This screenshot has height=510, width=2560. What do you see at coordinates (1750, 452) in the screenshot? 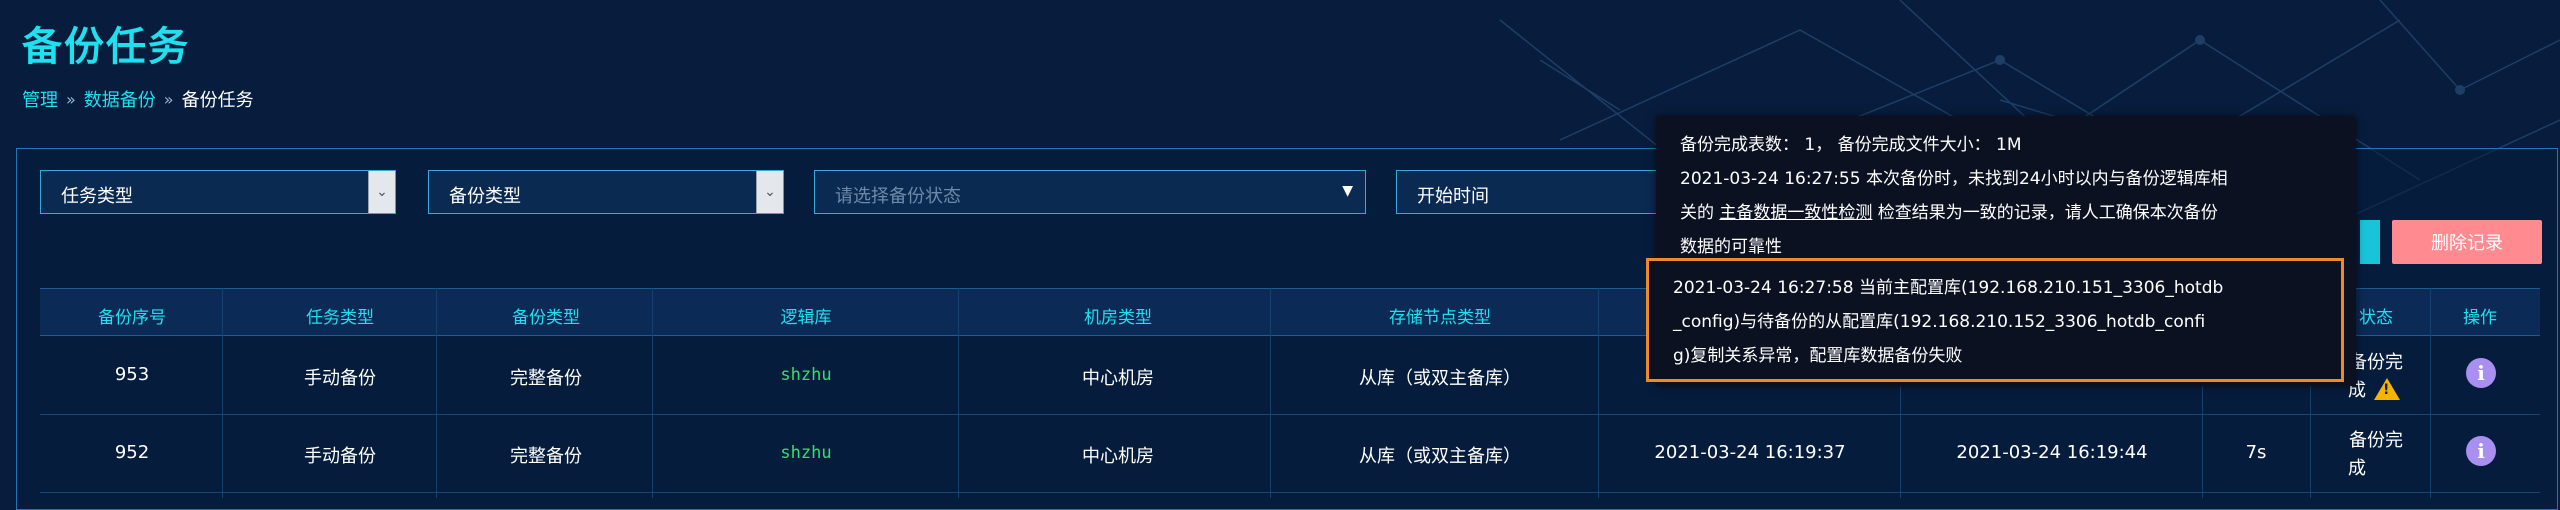
I see `cell-start-time: 2021-03-24 16:19:37` at bounding box center [1750, 452].